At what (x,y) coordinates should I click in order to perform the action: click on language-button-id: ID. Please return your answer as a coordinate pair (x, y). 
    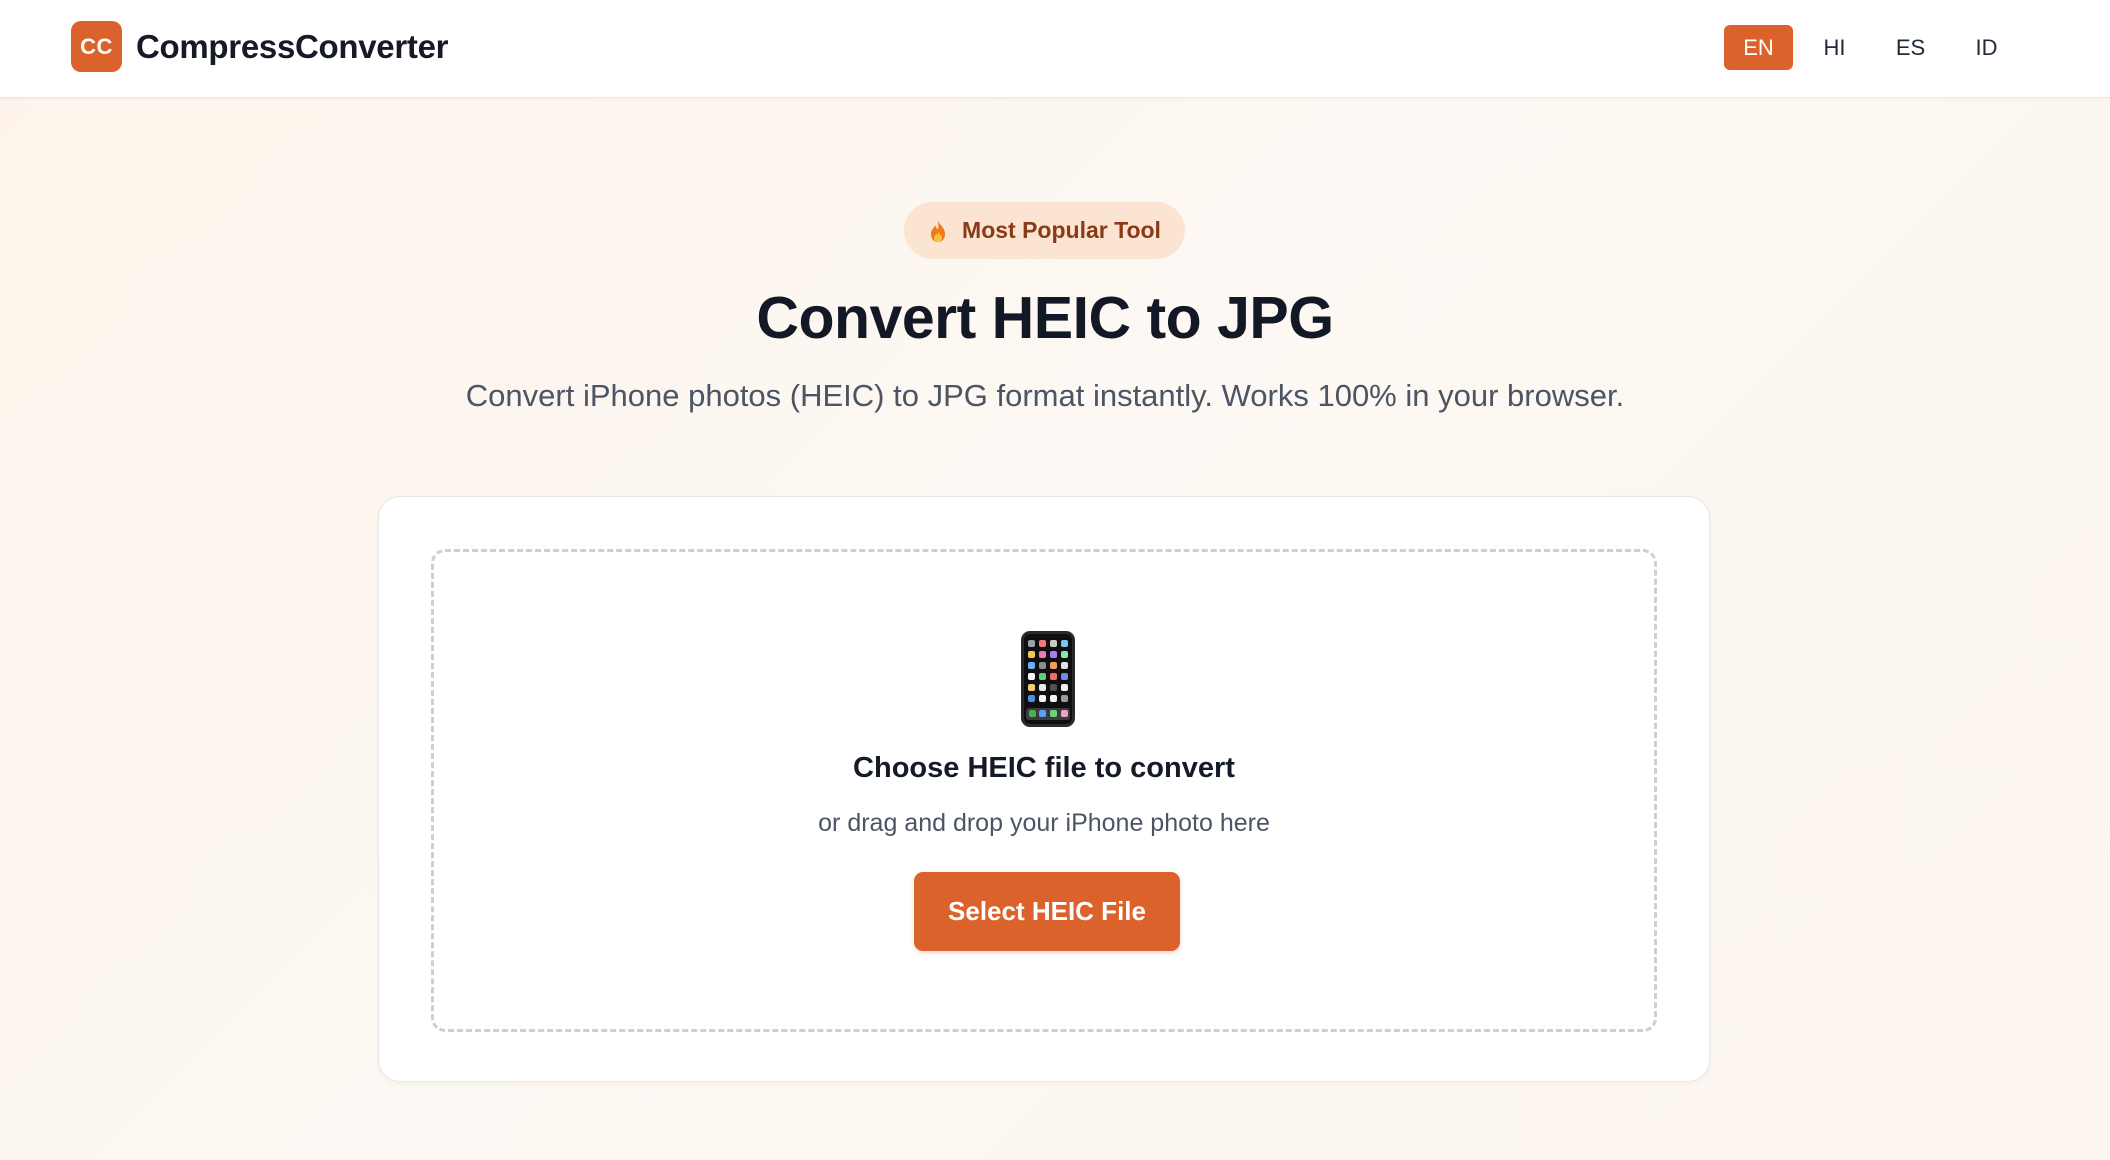
    Looking at the image, I should click on (1986, 47).